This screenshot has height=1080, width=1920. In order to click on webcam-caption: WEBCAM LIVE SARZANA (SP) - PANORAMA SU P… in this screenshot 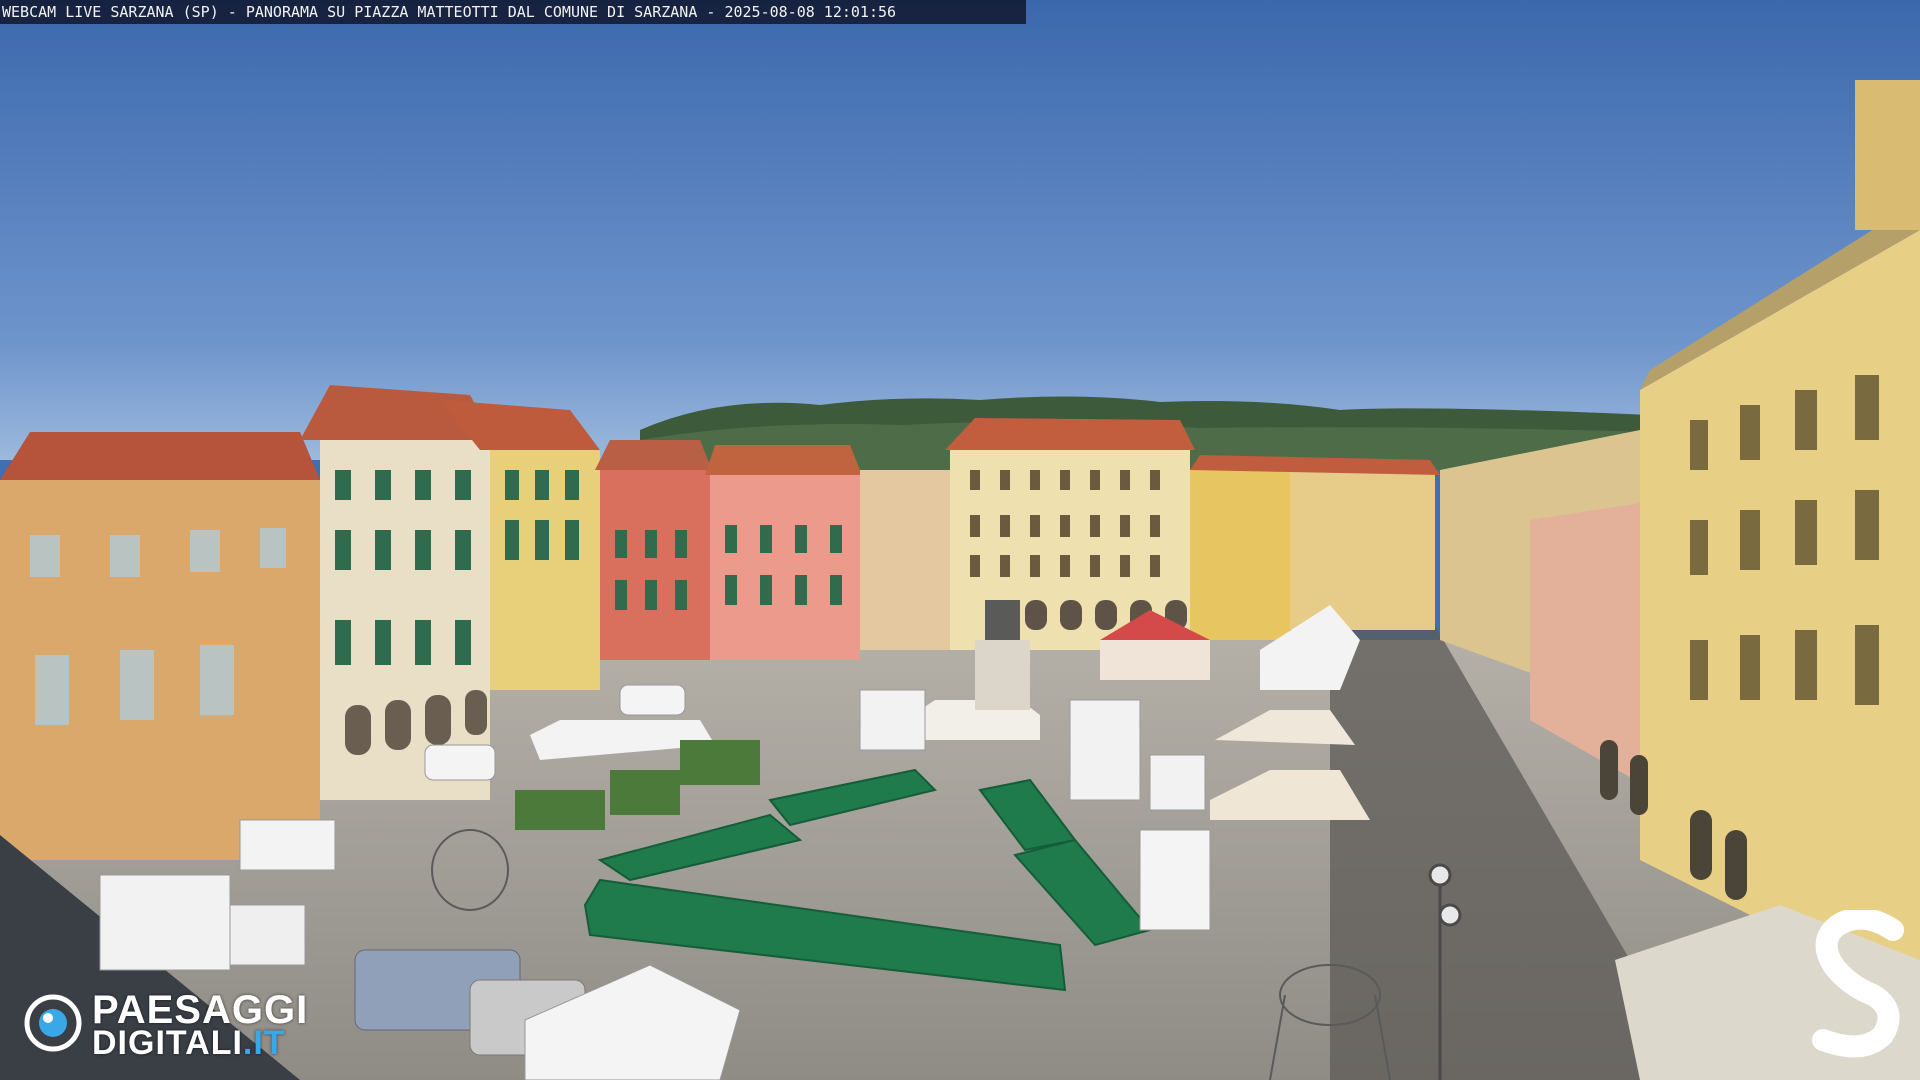, I will do `click(513, 12)`.